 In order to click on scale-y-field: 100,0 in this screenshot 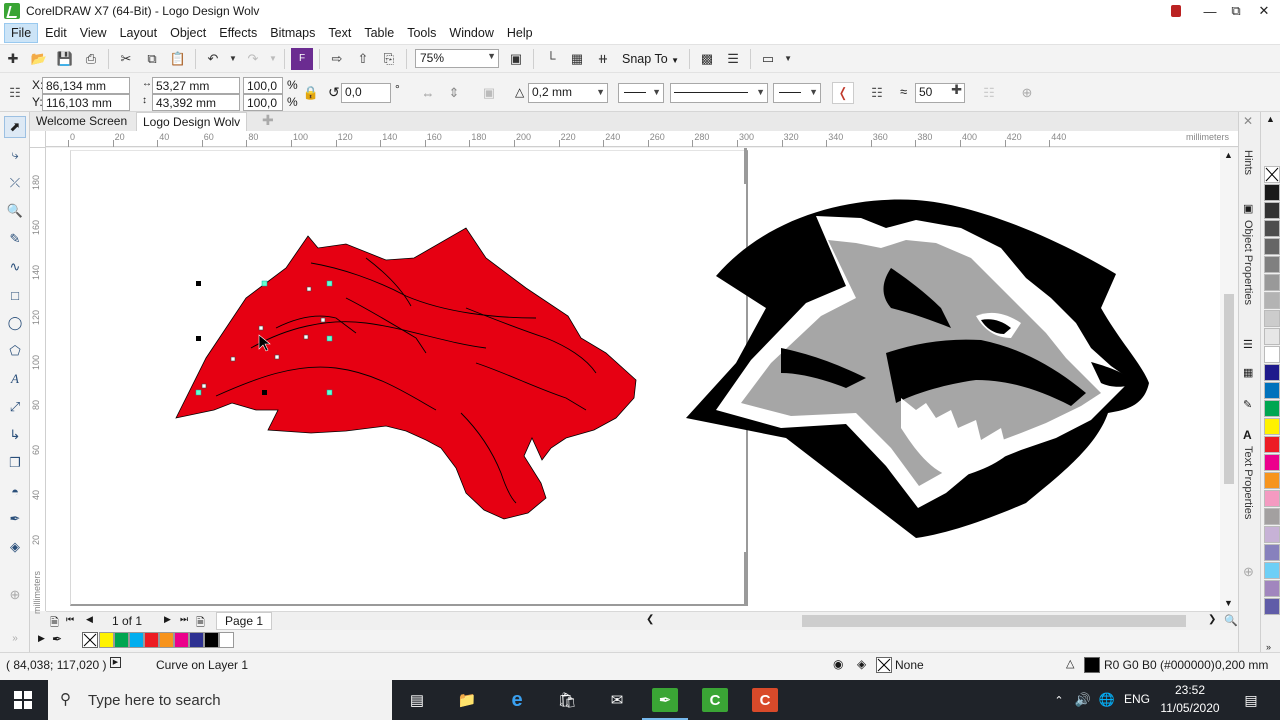, I will do `click(263, 102)`.